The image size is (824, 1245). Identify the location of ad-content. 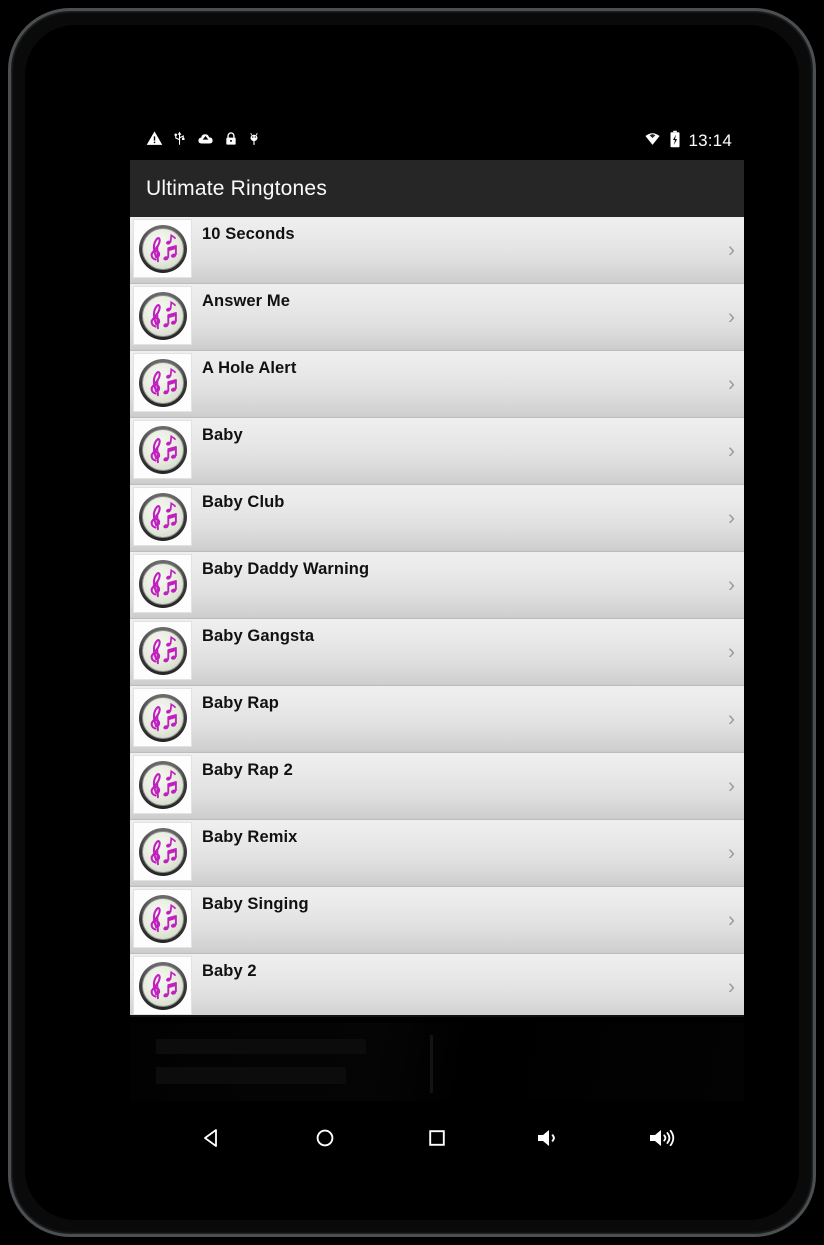
(437, 1062).